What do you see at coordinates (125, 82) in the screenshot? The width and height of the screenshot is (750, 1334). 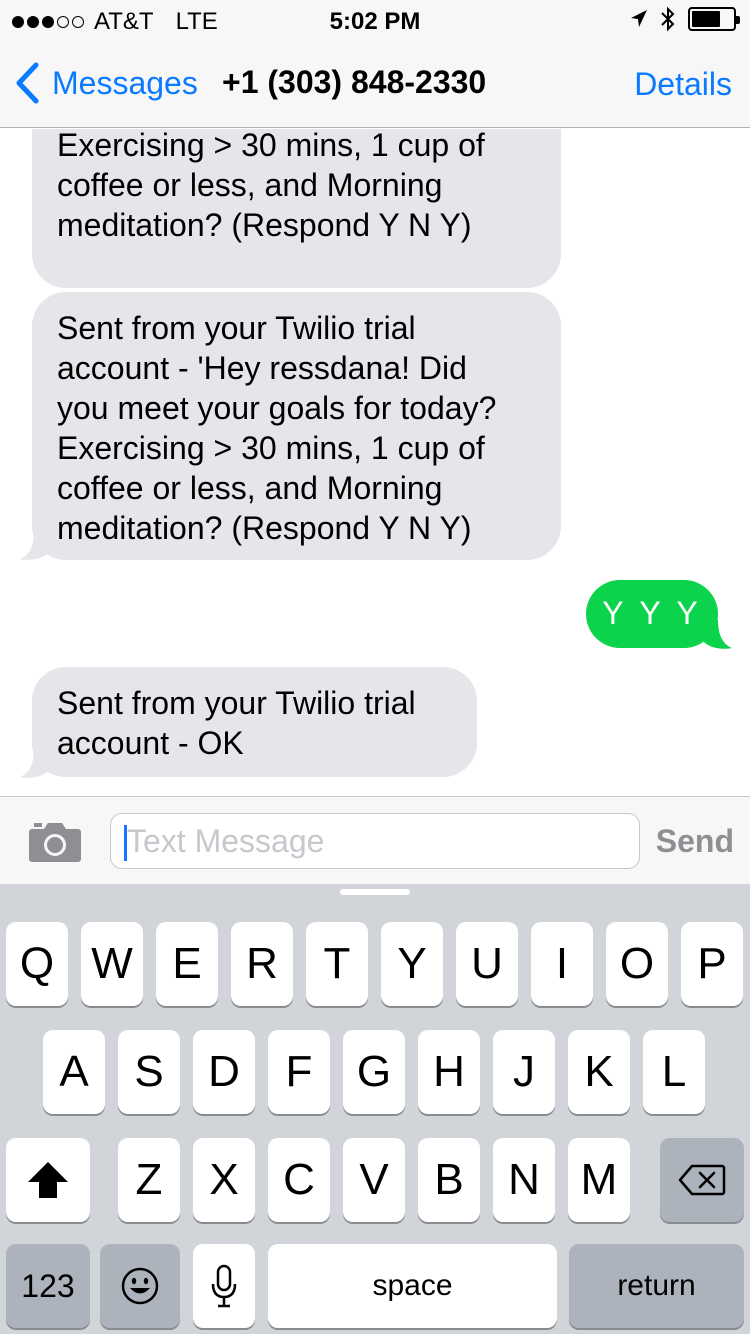 I see `back-button-label: Messages` at bounding box center [125, 82].